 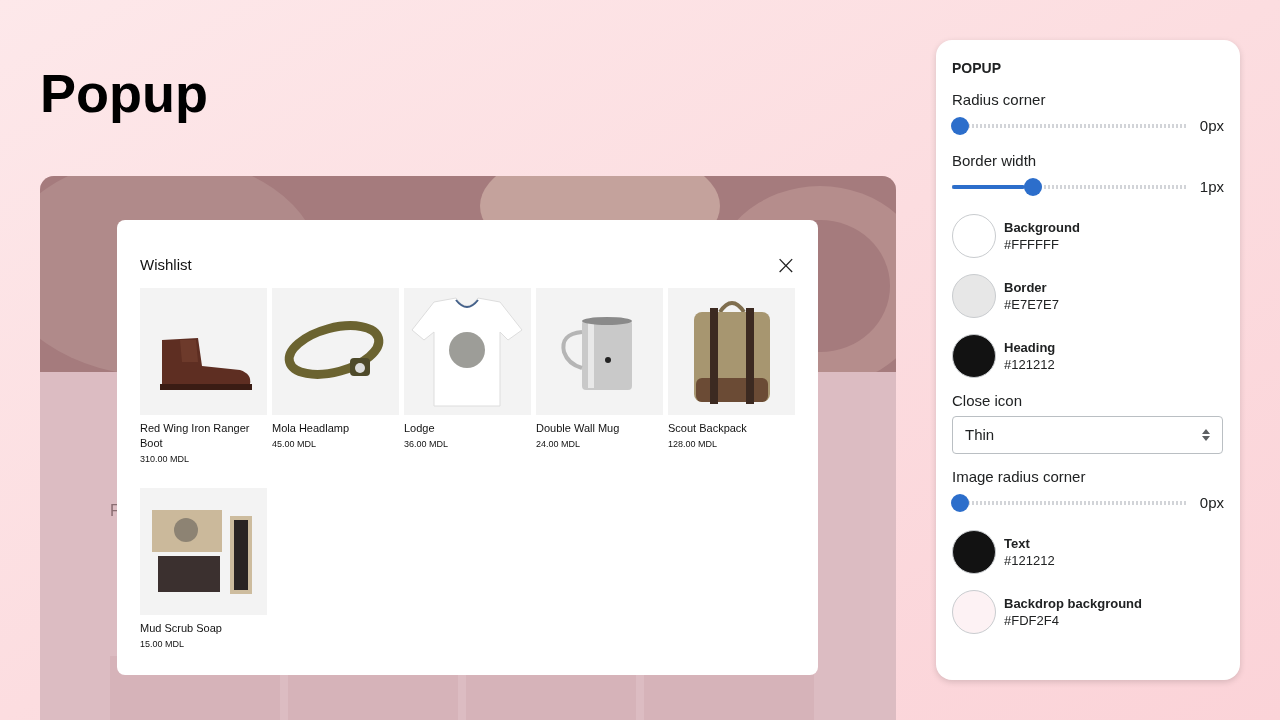 I want to click on product-name: Double Wall Mug, so click(x=578, y=428).